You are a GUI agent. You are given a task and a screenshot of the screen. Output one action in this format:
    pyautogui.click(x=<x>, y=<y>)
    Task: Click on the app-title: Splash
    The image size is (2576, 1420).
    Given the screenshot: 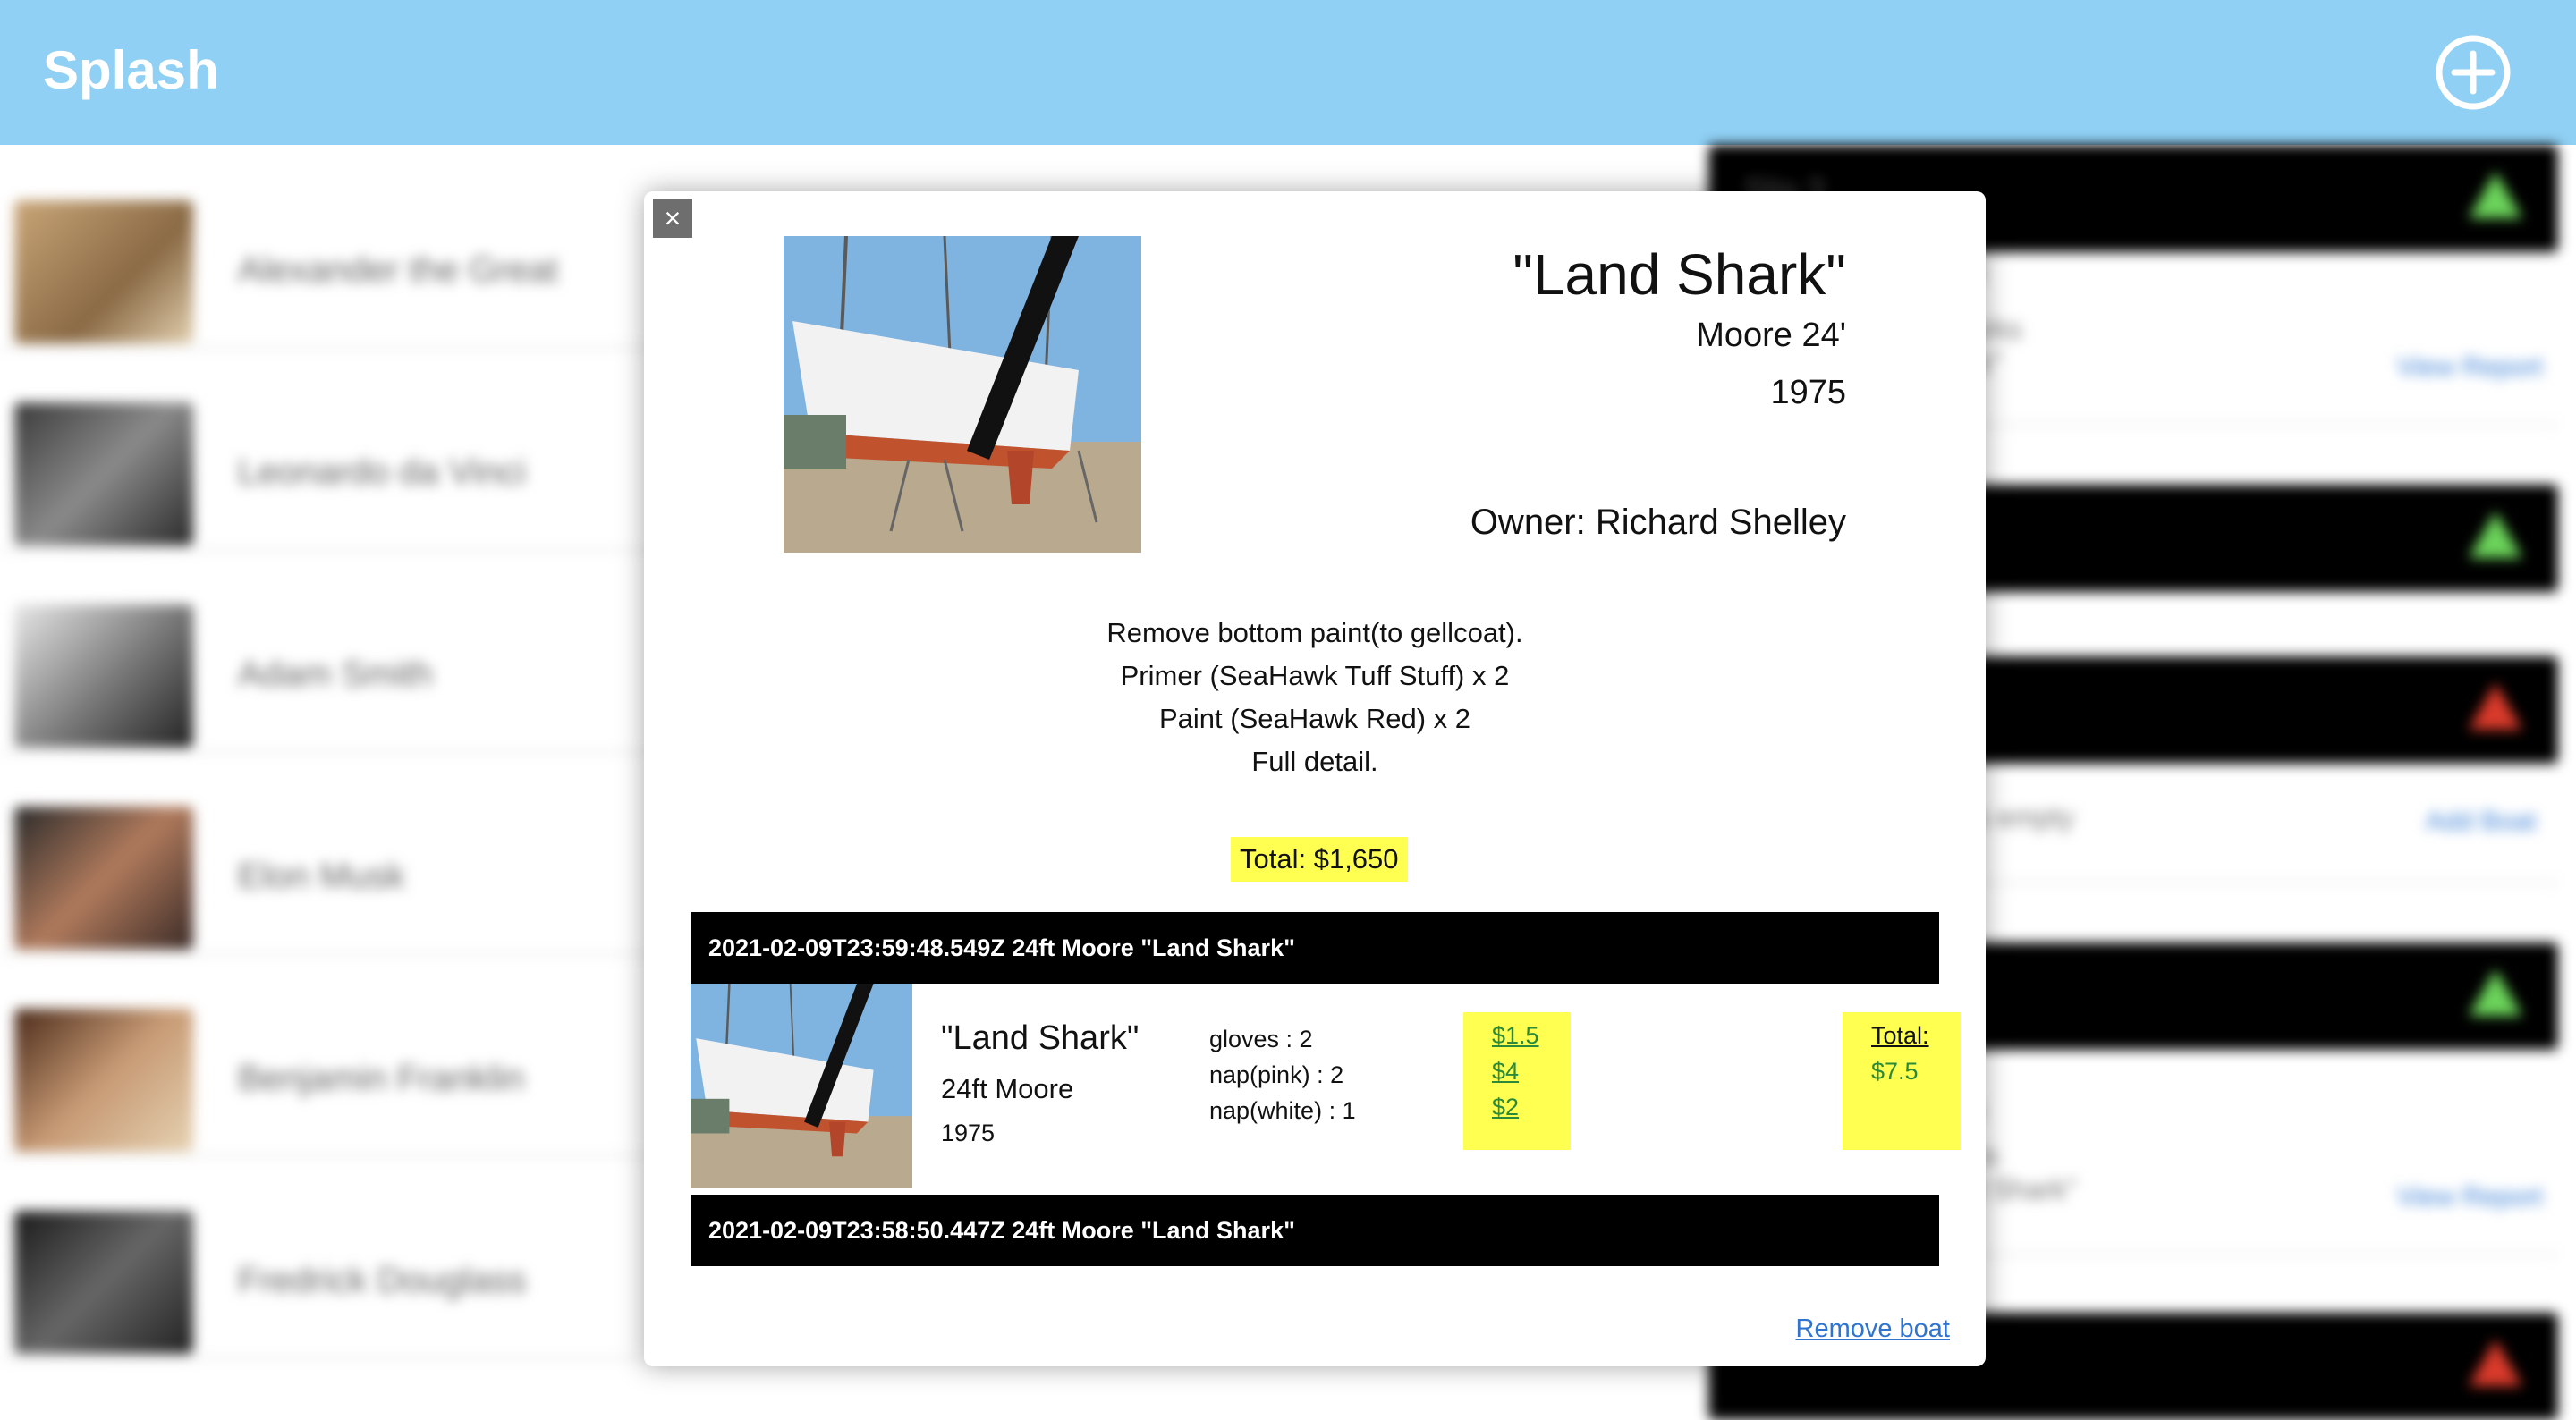 What is the action you would take?
    pyautogui.click(x=131, y=70)
    